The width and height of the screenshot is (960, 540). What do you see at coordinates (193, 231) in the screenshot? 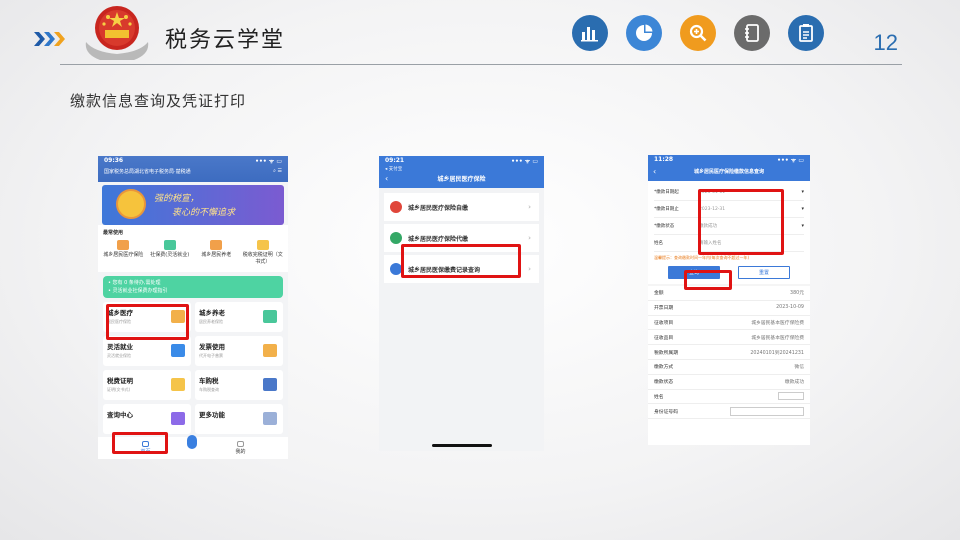
I see `section-title: 最常使用` at bounding box center [193, 231].